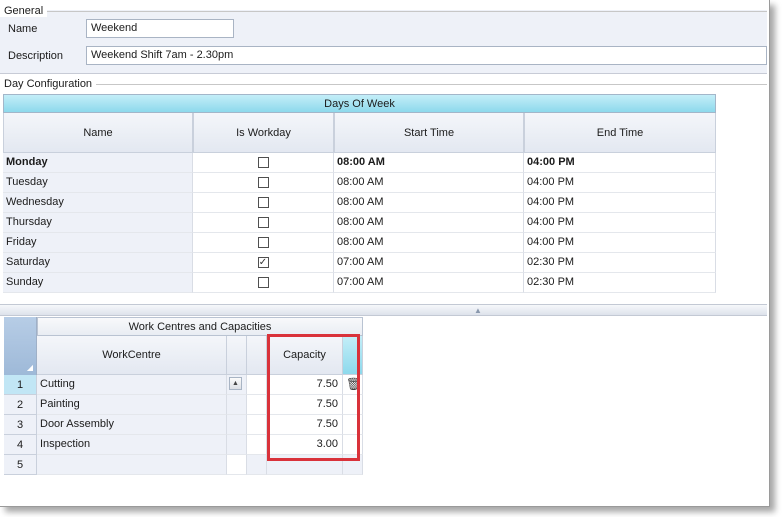 Image resolution: width=782 pixels, height=517 pixels. Describe the element at coordinates (263, 133) in the screenshot. I see `col-header-is-workday: Is Workday` at that location.